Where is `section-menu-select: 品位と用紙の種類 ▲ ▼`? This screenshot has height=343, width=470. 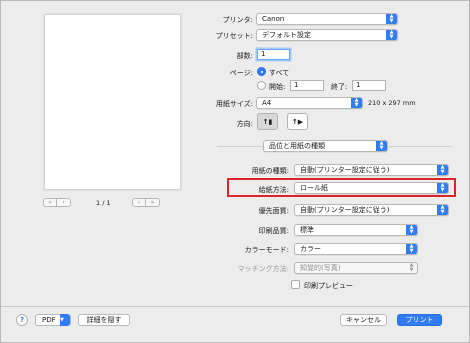 section-menu-select: 品位と用紙の種類 ▲ ▼ is located at coordinates (325, 146).